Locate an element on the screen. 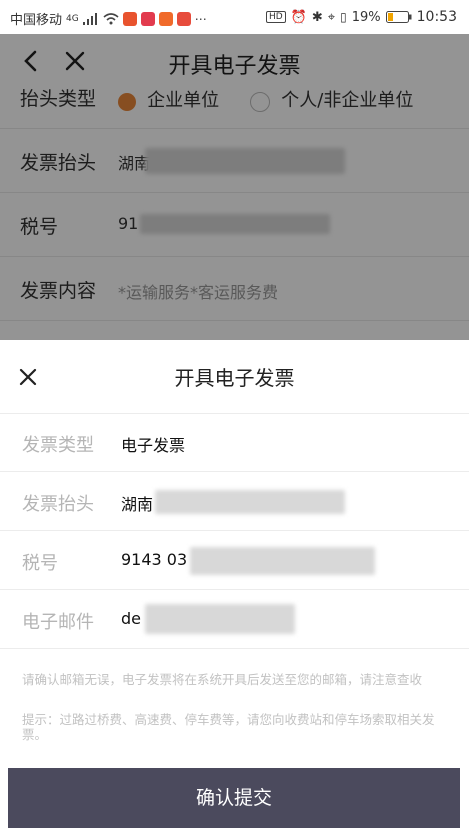 The height and width of the screenshot is (840, 469). row-label: 税号 is located at coordinates (40, 563).